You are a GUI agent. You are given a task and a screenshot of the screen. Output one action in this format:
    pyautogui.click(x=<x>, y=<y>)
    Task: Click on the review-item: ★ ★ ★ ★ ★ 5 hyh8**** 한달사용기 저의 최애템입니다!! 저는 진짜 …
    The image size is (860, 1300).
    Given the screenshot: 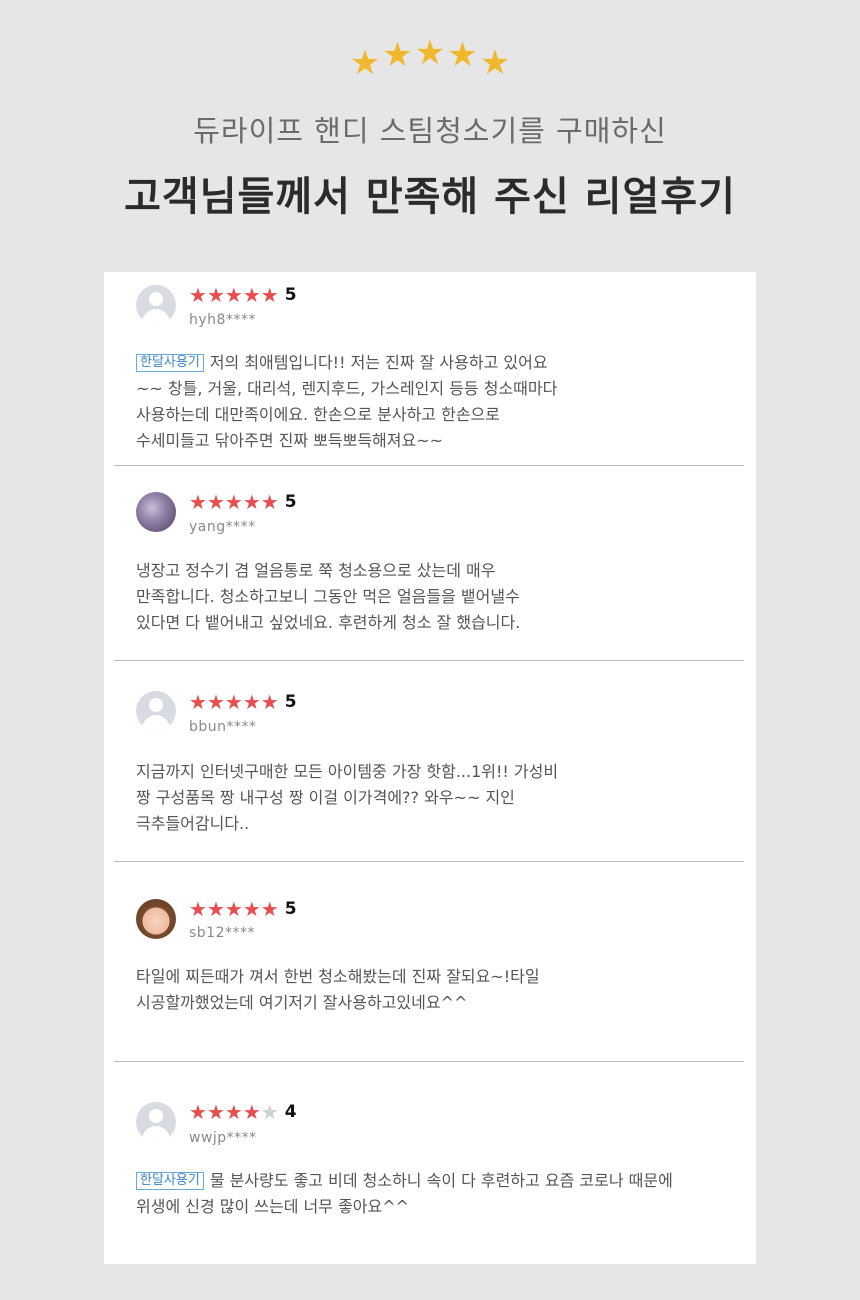 What is the action you would take?
    pyautogui.click(x=429, y=369)
    